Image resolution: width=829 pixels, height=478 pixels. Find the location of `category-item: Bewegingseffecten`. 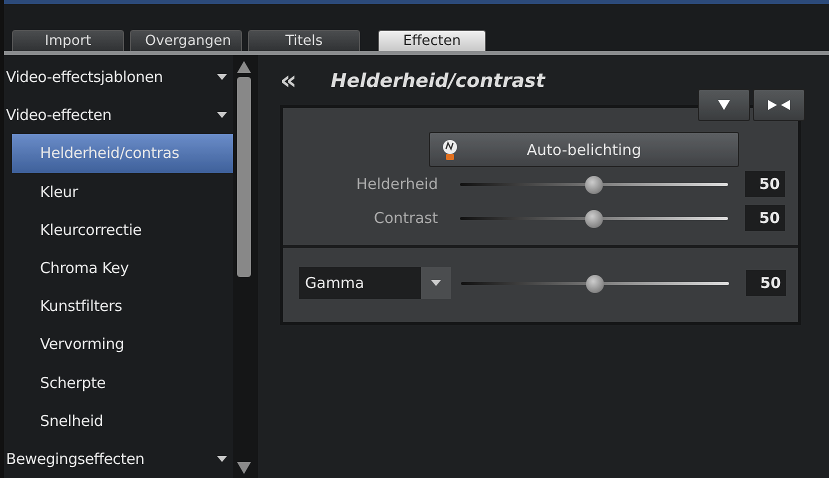

category-item: Bewegingseffecten is located at coordinates (118, 459).